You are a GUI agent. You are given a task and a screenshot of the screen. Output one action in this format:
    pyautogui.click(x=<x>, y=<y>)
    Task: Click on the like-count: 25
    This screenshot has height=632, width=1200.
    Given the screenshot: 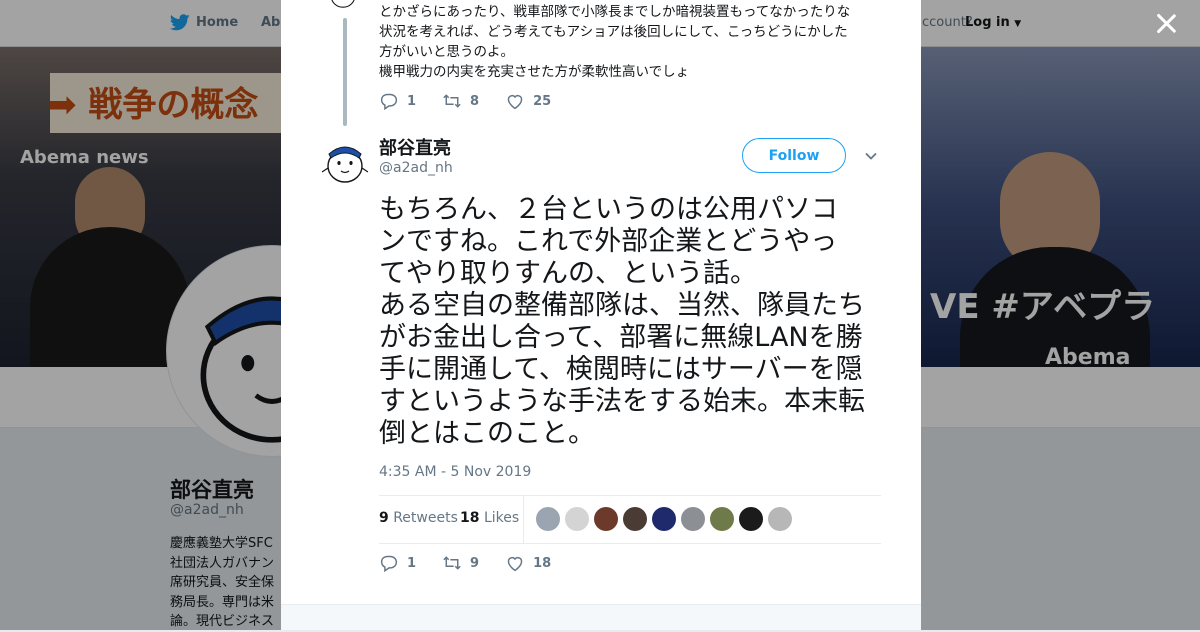 What is the action you would take?
    pyautogui.click(x=542, y=101)
    